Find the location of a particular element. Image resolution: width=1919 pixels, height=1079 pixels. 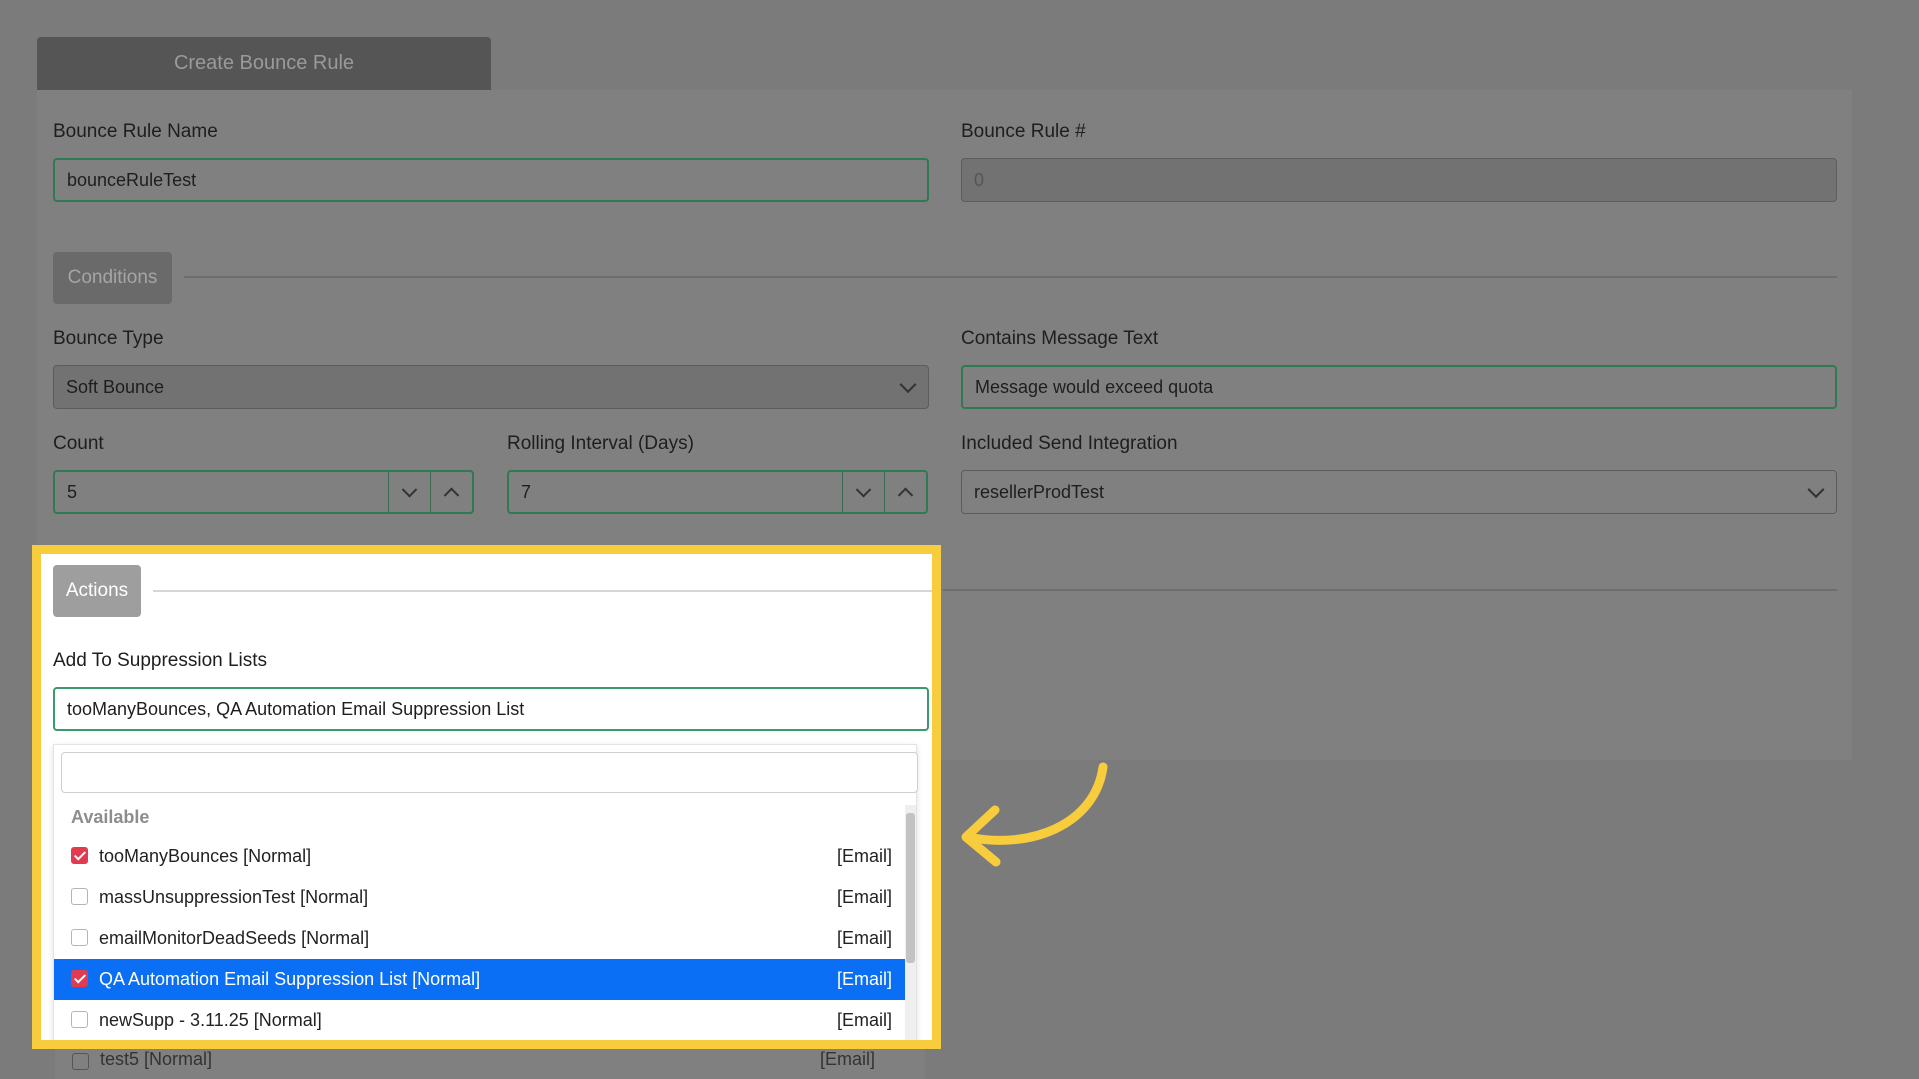

count-stepper: 5 is located at coordinates (263, 492).